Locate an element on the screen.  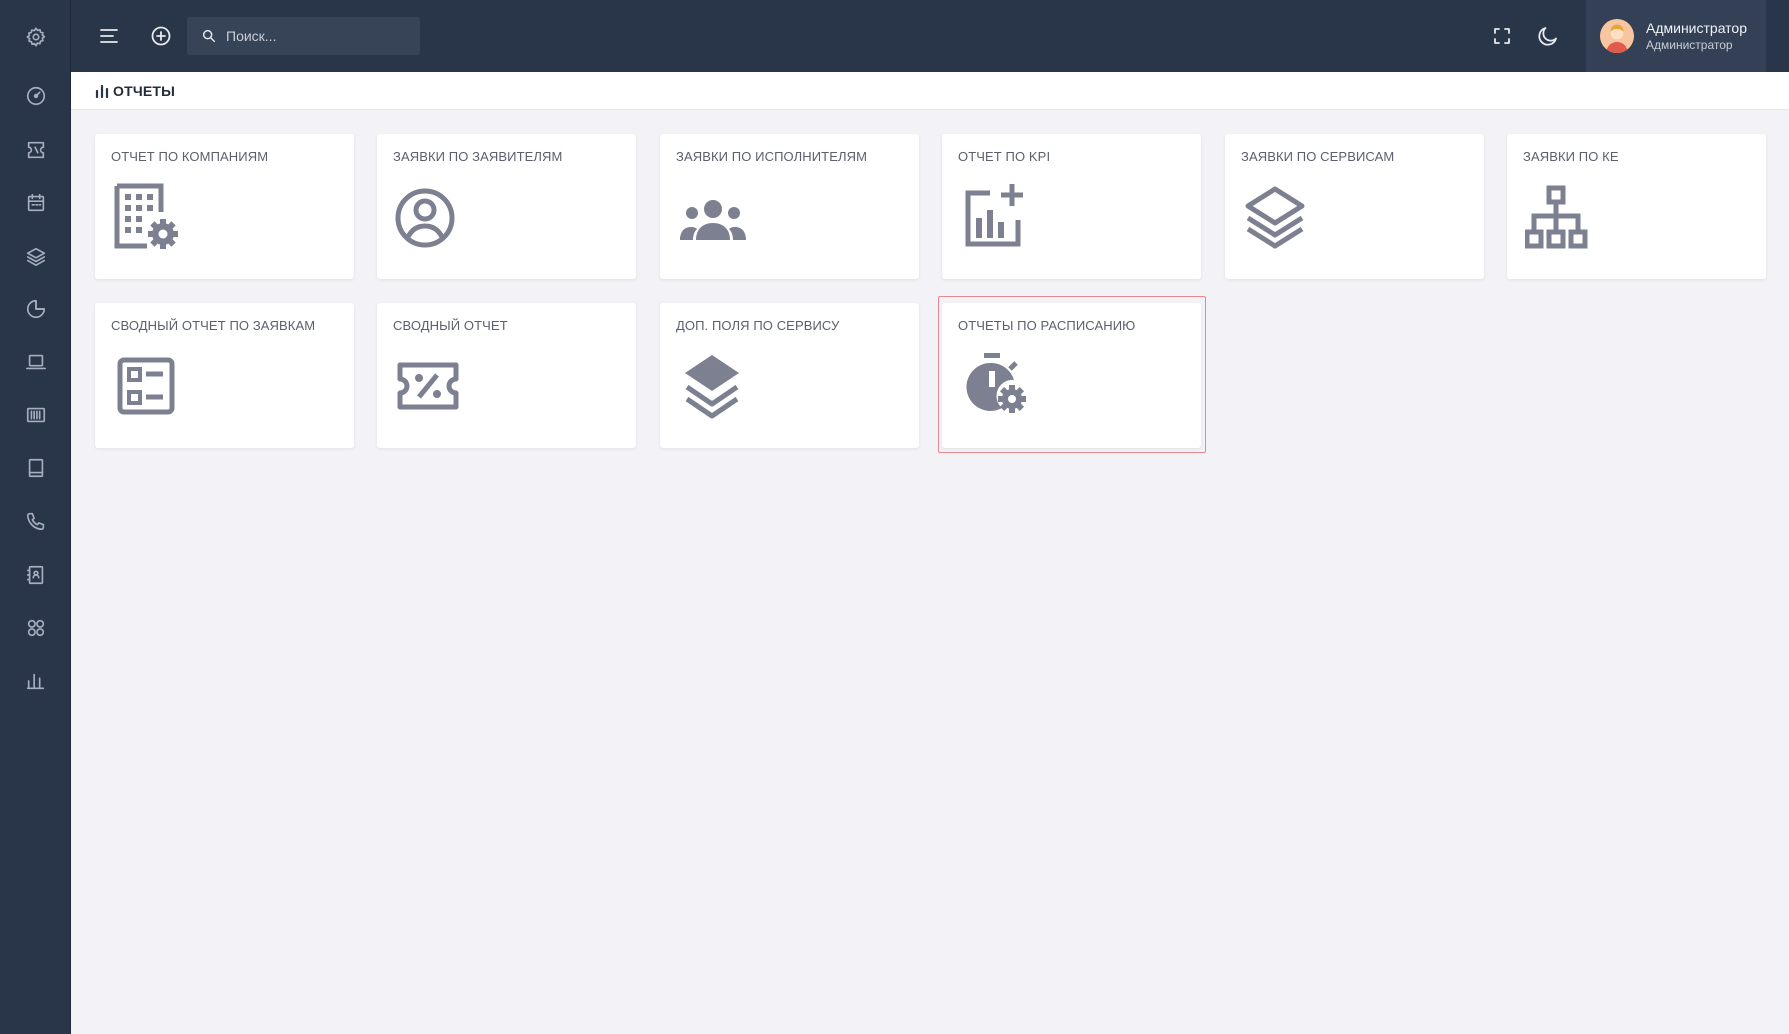
avatar is located at coordinates (1617, 36).